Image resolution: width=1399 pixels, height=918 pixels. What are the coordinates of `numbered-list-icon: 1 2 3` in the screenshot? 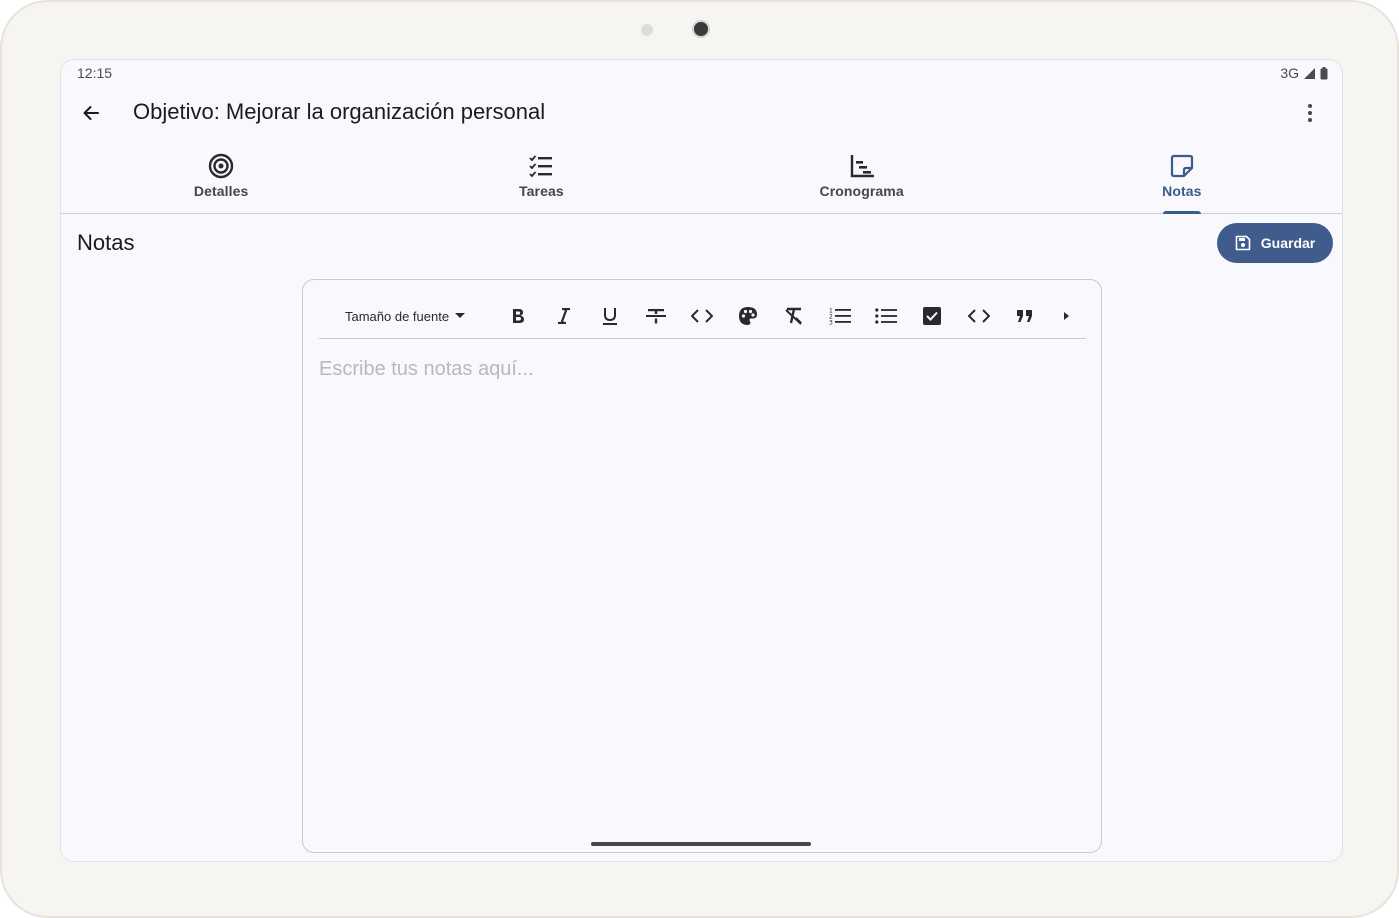 It's located at (840, 316).